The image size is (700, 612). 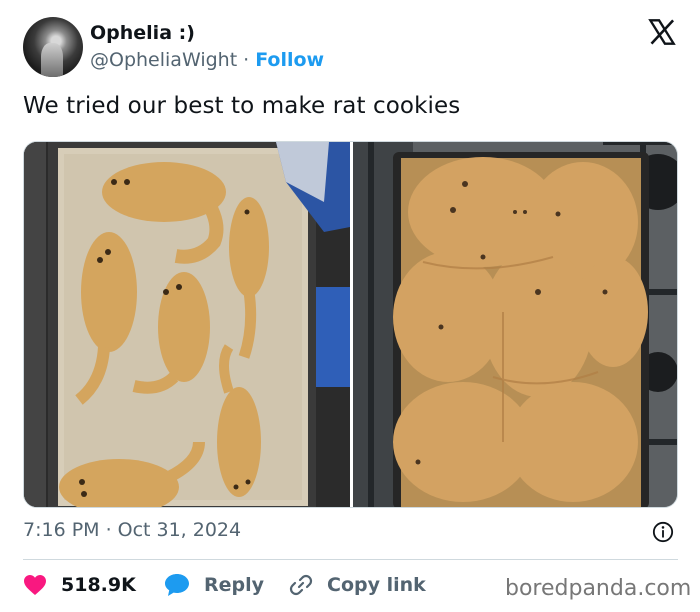 What do you see at coordinates (177, 585) in the screenshot?
I see `reply-bubble-icon` at bounding box center [177, 585].